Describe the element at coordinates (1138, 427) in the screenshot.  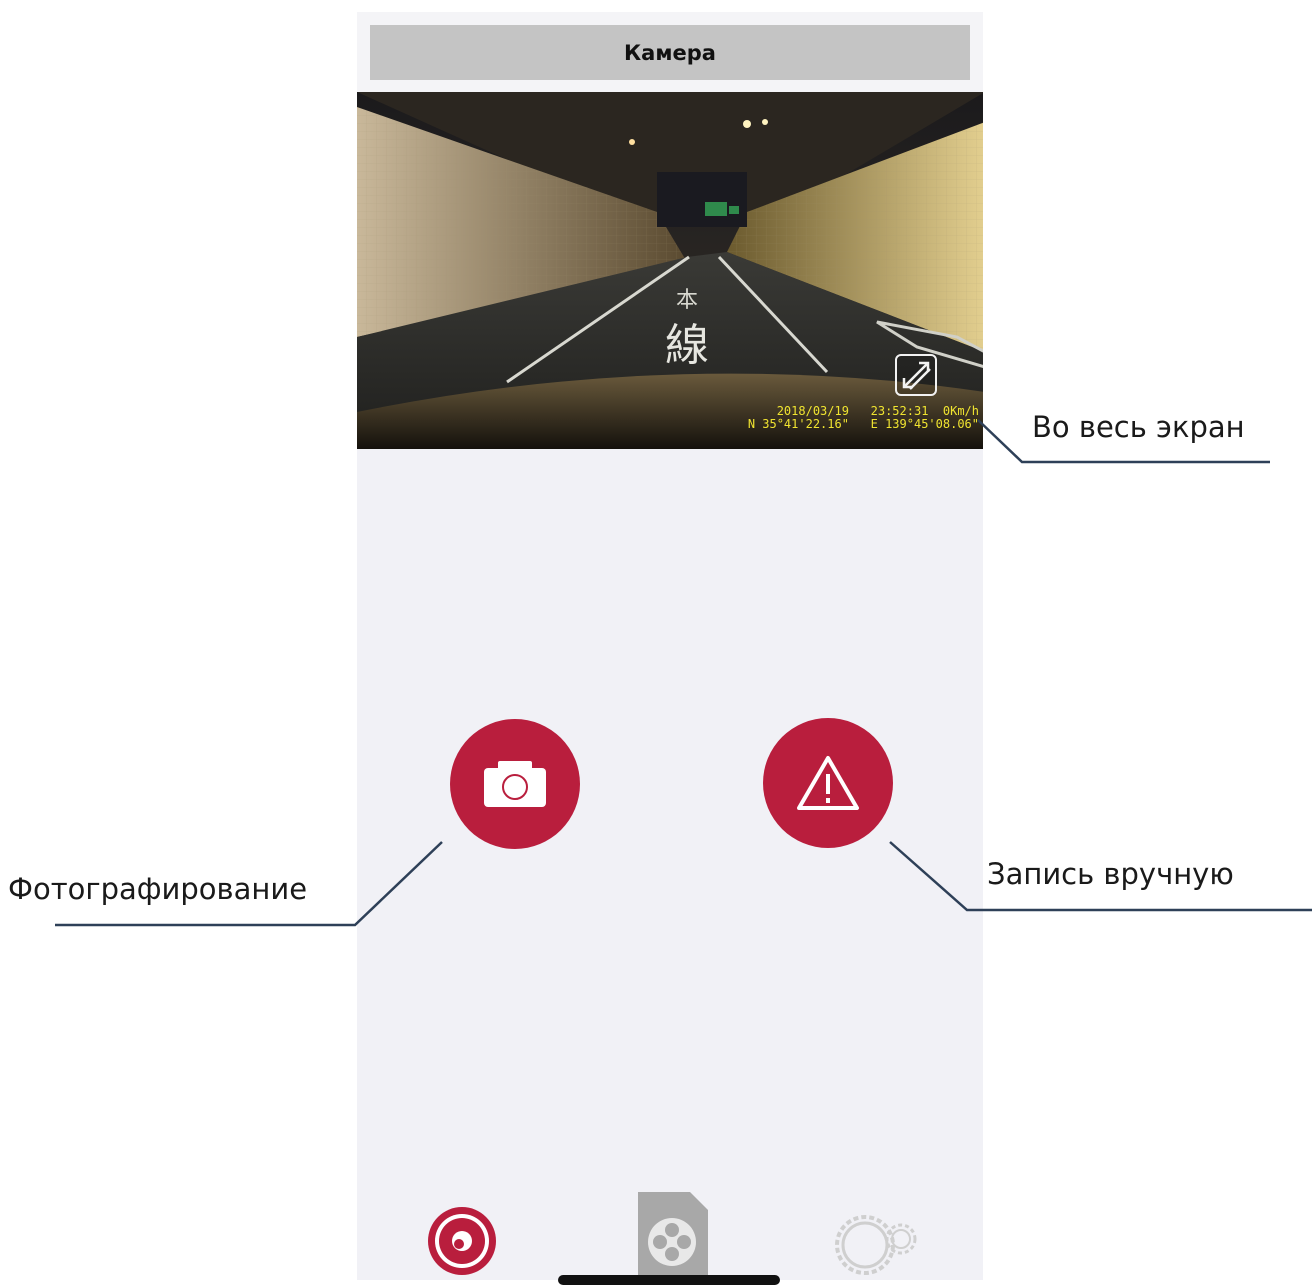
I see `fullscreen-annotation: Во весь экран` at that location.